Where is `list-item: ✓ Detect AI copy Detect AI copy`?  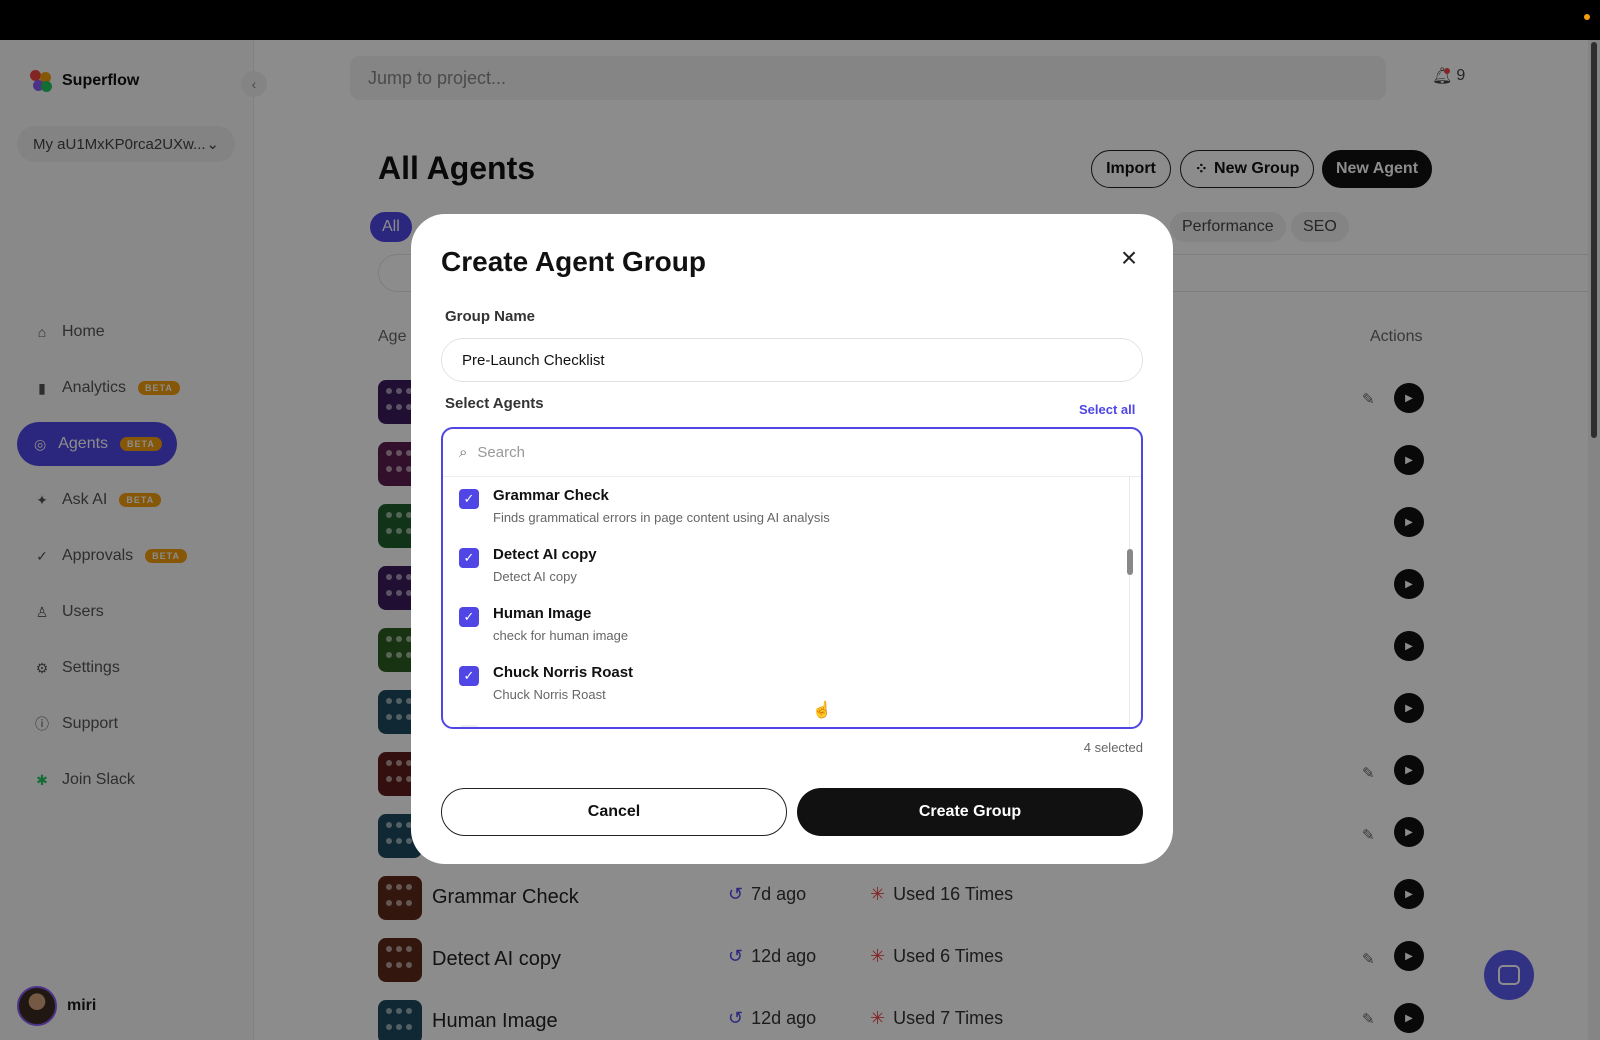
list-item: ✓ Detect AI copy Detect AI copy is located at coordinates (783, 565).